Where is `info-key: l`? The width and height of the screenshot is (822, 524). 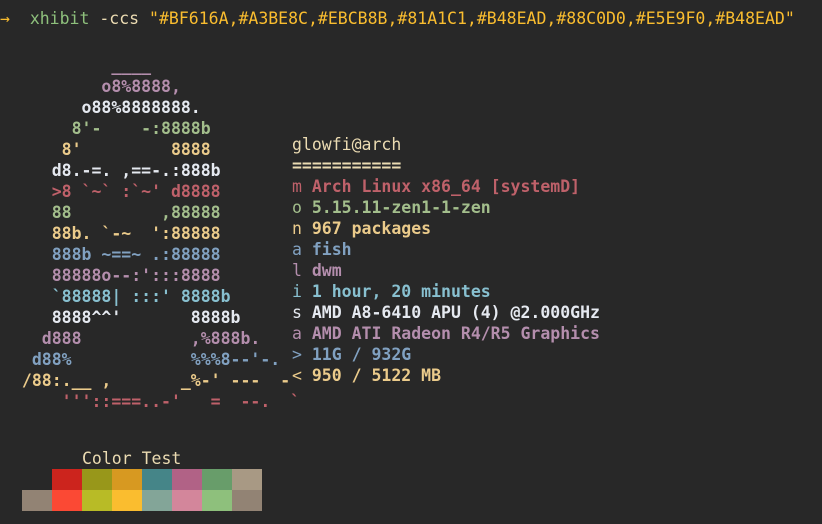 info-key: l is located at coordinates (297, 270).